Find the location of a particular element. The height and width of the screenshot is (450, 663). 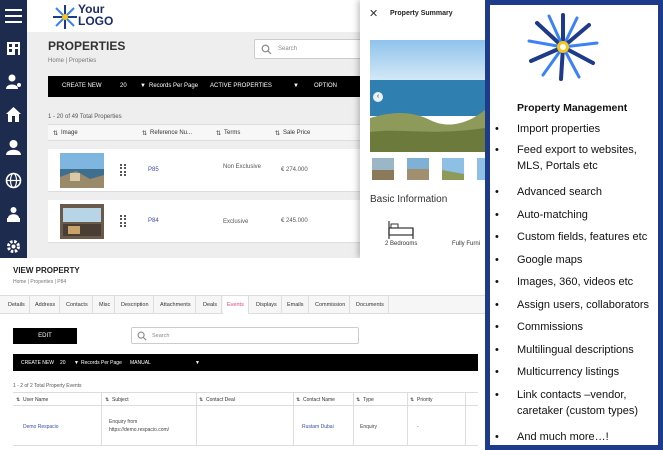

settings-icon is located at coordinates (13, 246).